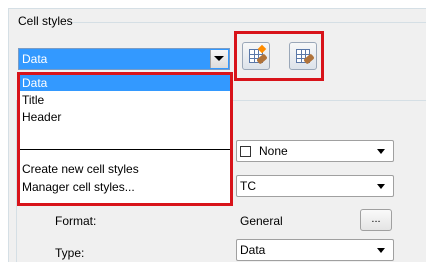 This screenshot has height=262, width=426. What do you see at coordinates (245, 151) in the screenshot?
I see `color-swatch` at bounding box center [245, 151].